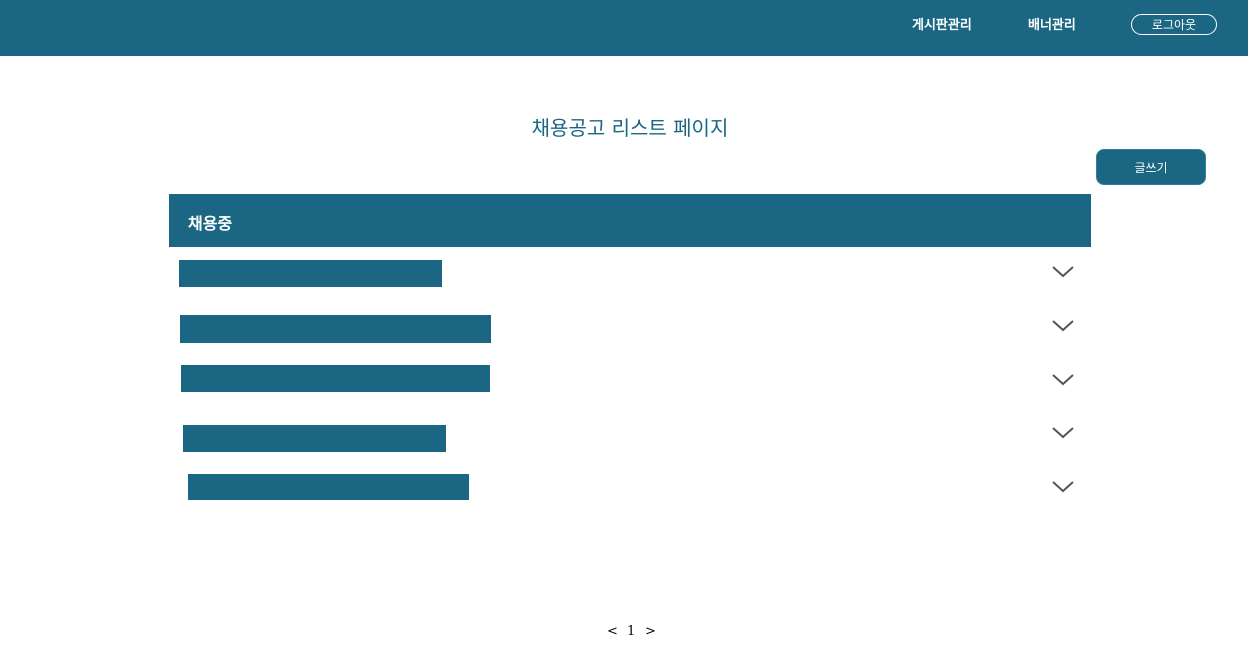 Image resolution: width=1248 pixels, height=661 pixels. I want to click on section-header-hiring: 채용중, so click(630, 220).